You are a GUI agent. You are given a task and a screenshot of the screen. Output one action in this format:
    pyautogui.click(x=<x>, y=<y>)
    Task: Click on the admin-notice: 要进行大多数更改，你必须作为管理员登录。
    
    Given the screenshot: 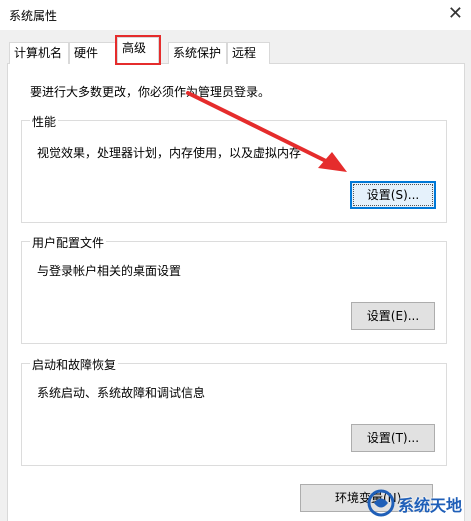 What is the action you would take?
    pyautogui.click(x=150, y=92)
    